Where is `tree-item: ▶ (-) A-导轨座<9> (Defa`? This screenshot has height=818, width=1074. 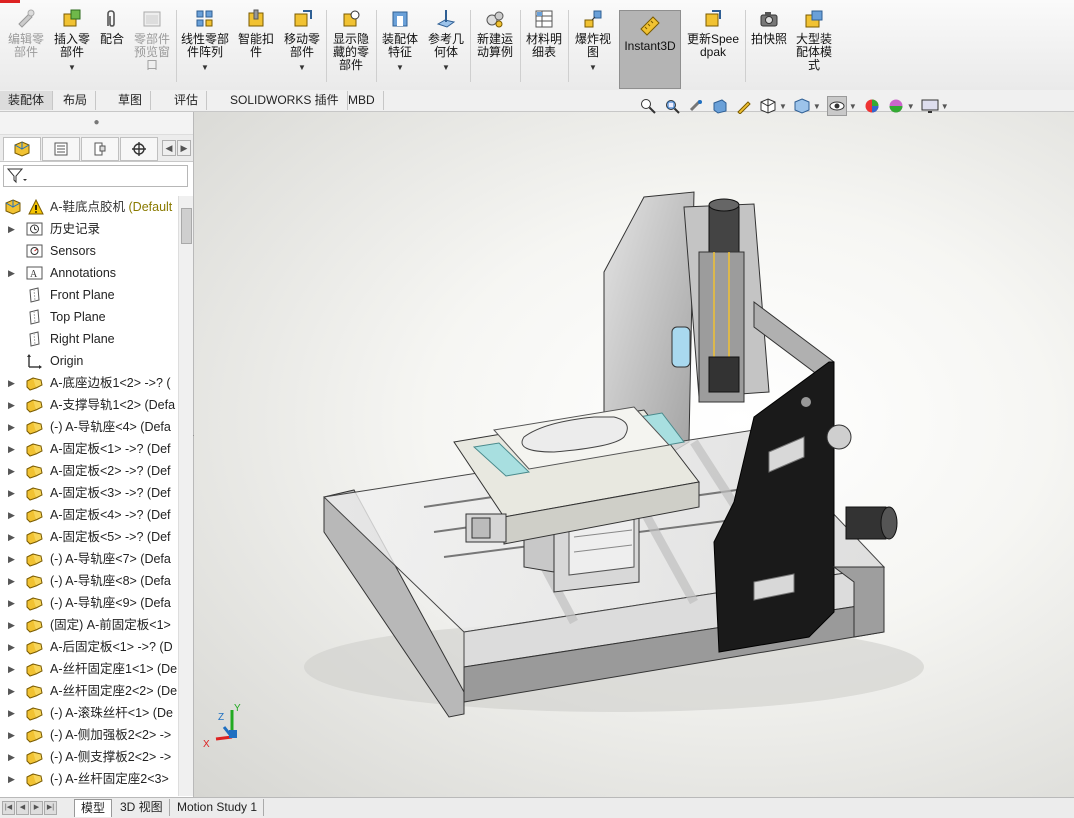 tree-item: ▶ (-) A-导轨座<9> (Defa is located at coordinates (89, 603).